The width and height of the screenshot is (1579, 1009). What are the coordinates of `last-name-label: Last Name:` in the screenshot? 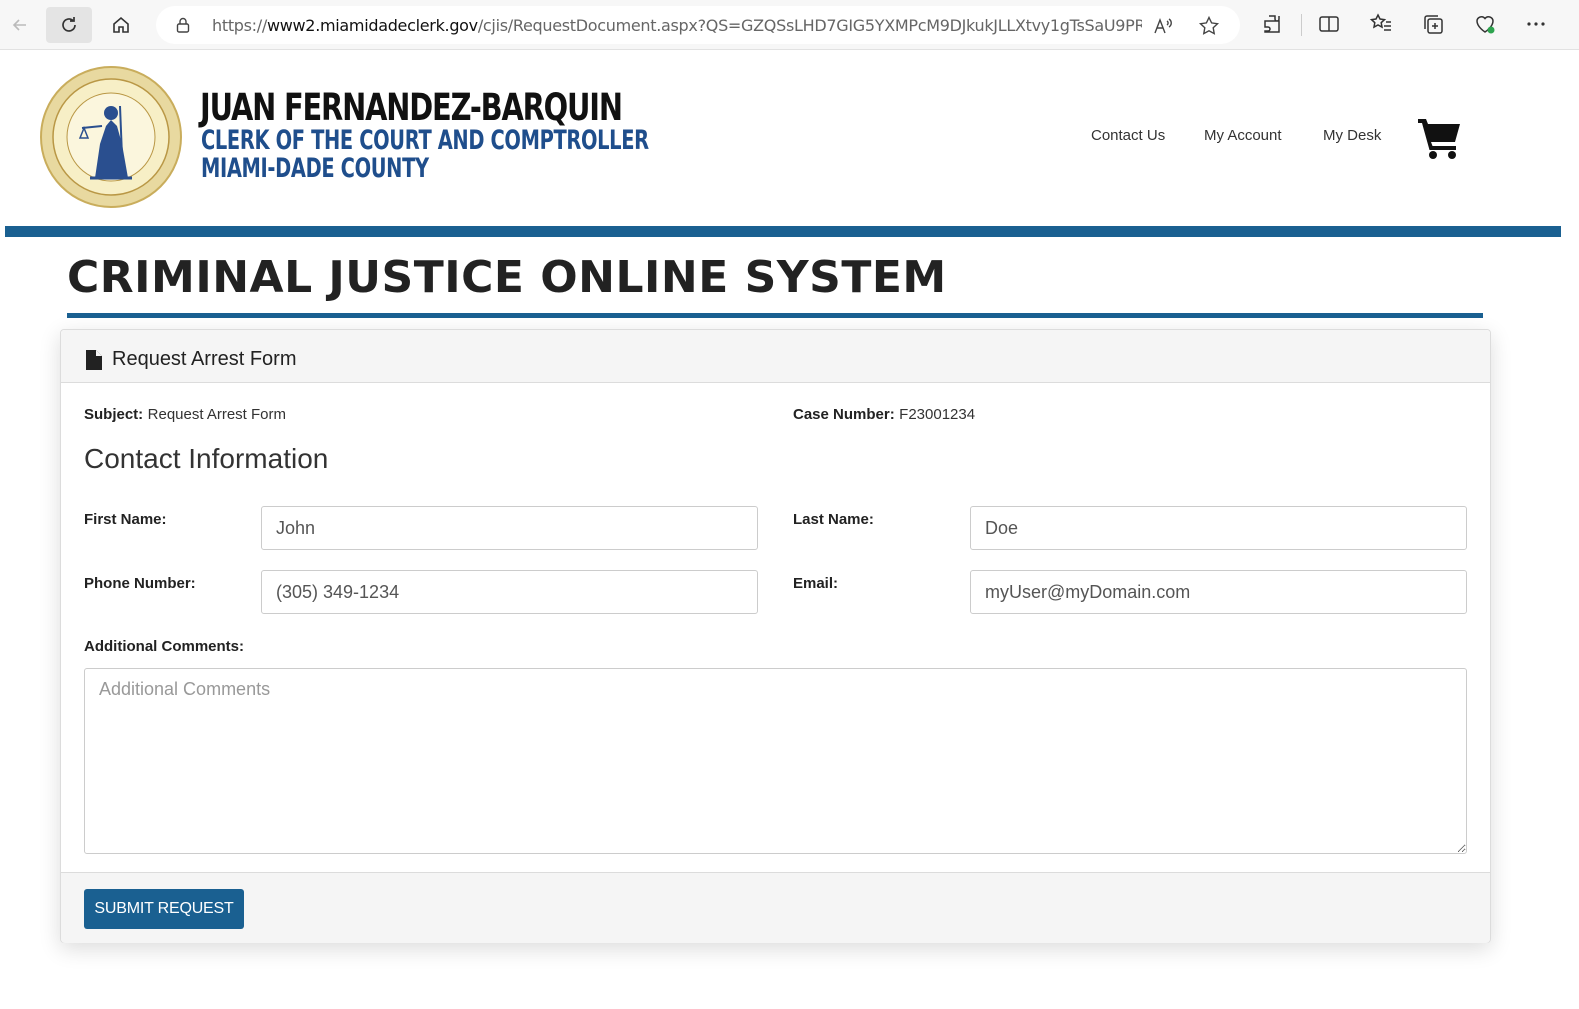 It's located at (833, 519).